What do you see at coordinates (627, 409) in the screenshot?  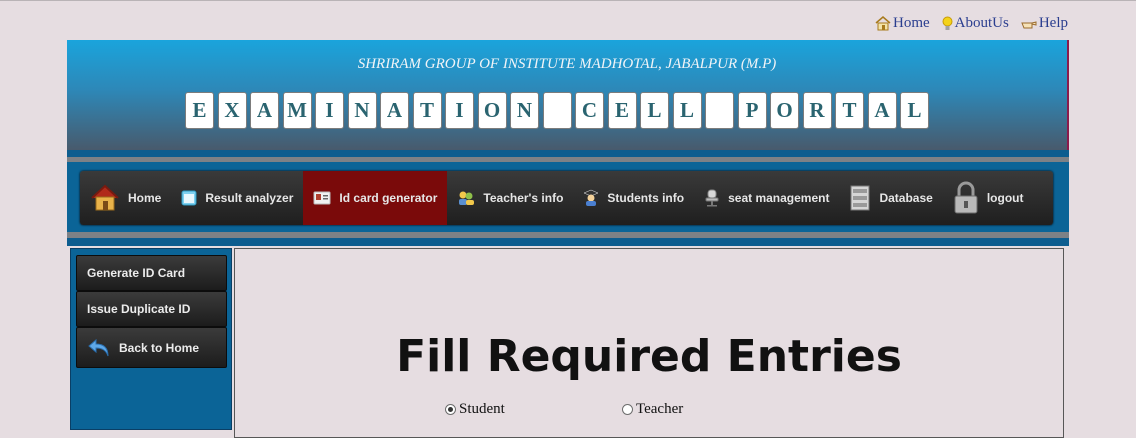 I see `radio-button-unchecked` at bounding box center [627, 409].